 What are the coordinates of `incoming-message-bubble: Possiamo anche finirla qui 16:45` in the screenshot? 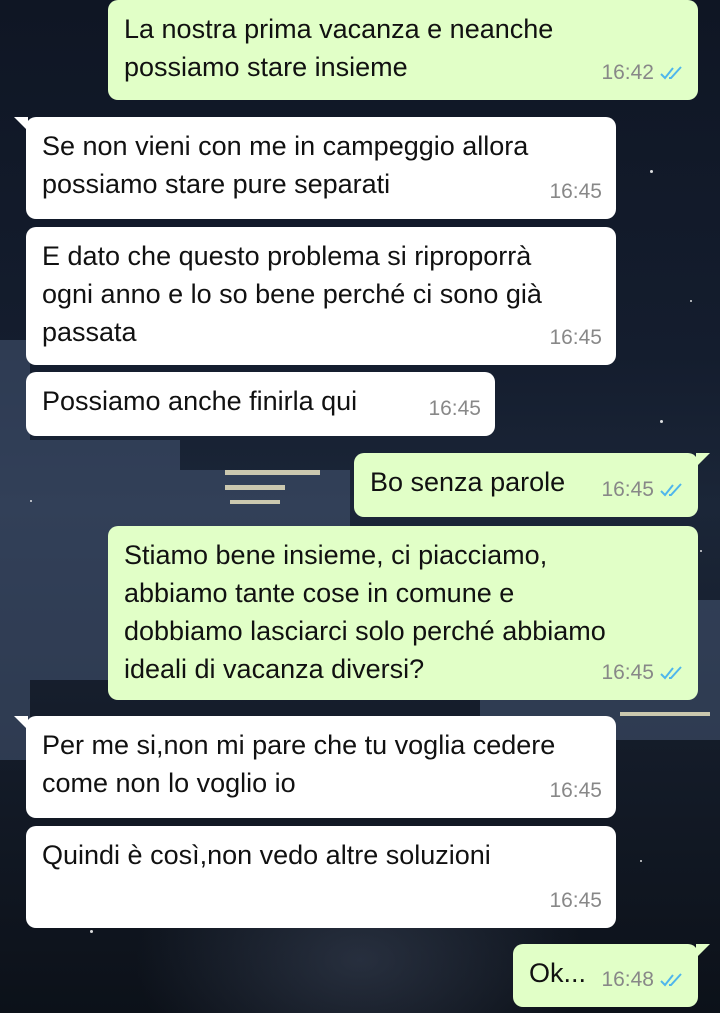 It's located at (260, 404).